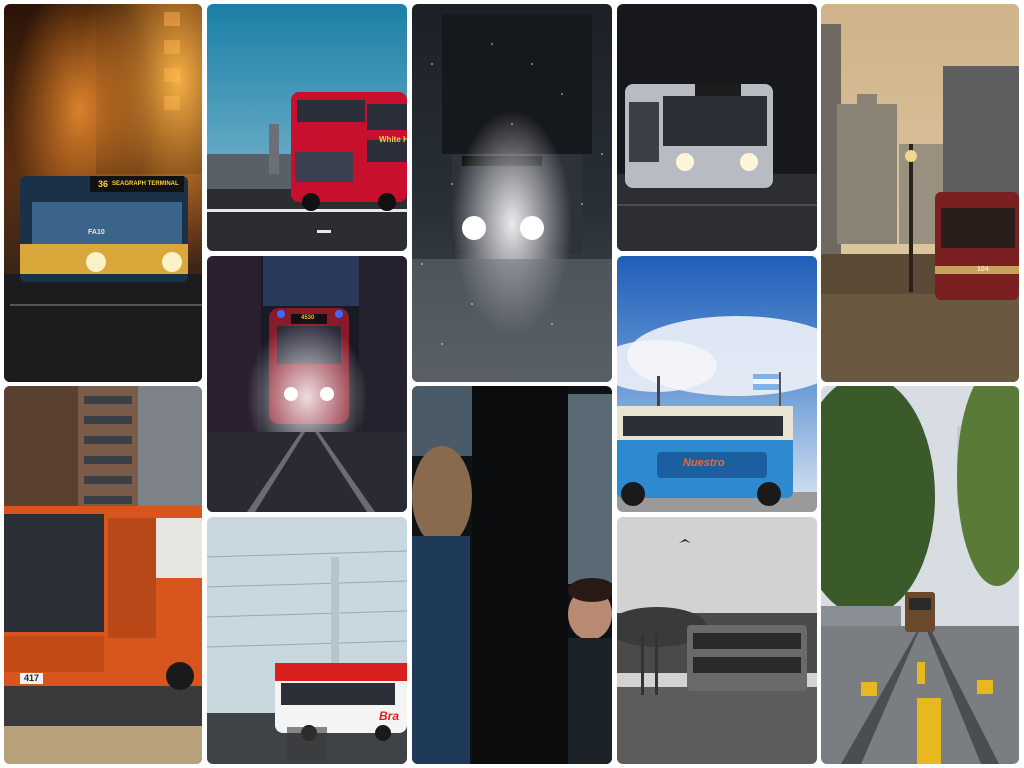 This screenshot has height=768, width=1024. I want to click on chicago-trolley-image, so click(920, 193).